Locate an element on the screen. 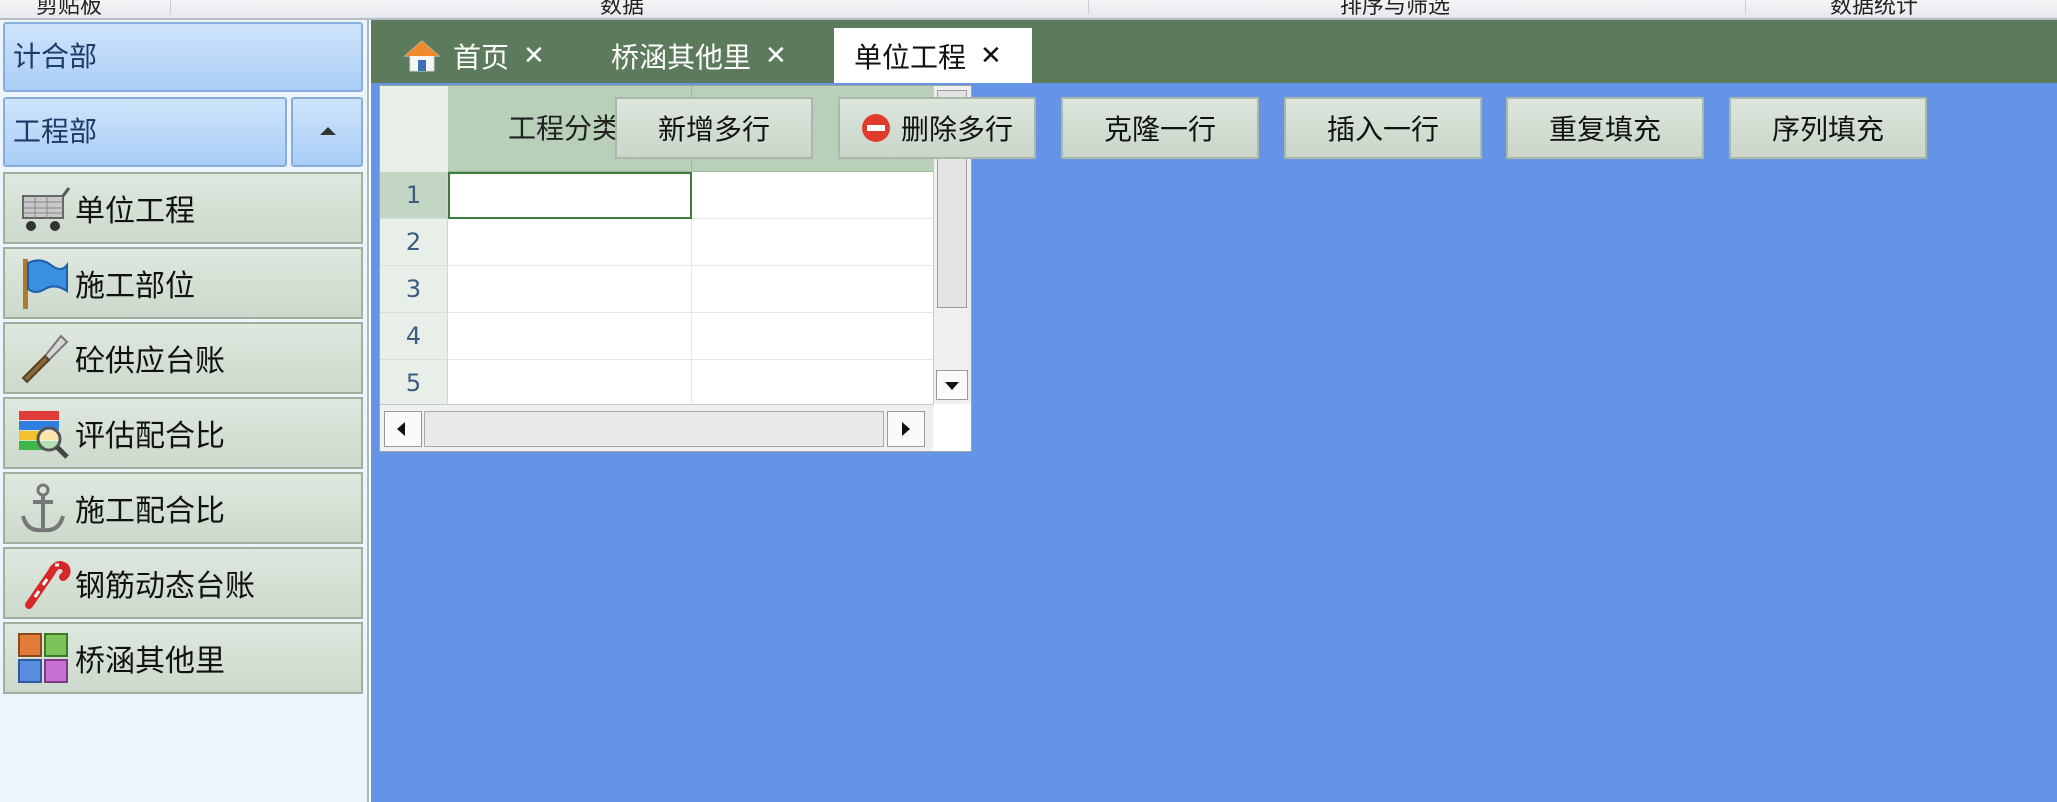  tab-home: 首页 ✕ is located at coordinates (474, 55).